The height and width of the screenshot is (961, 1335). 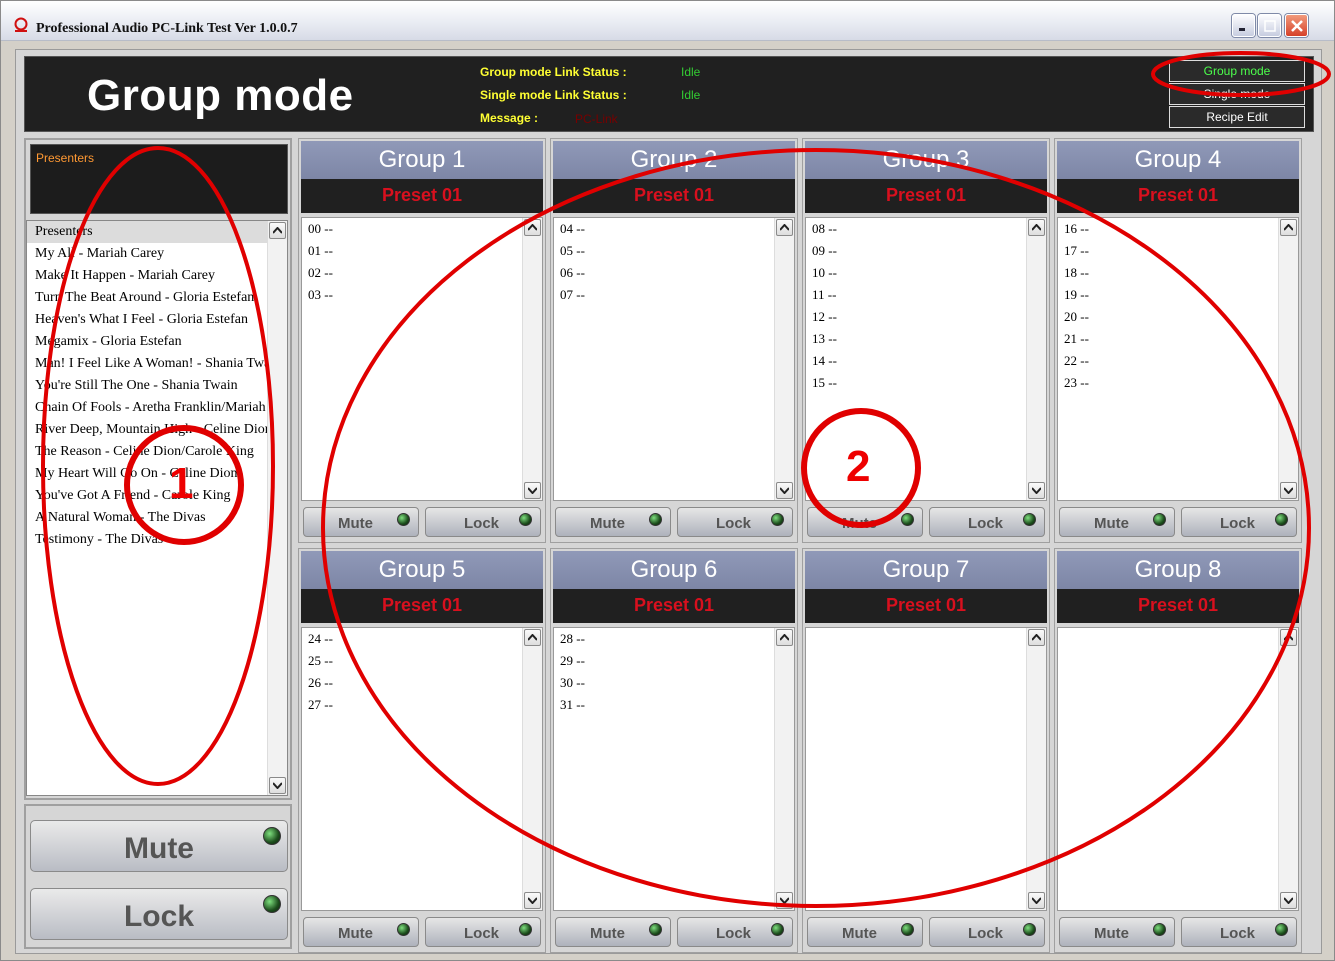 What do you see at coordinates (148, 496) in the screenshot?
I see `list-item: You've Got A Friend - Carole King` at bounding box center [148, 496].